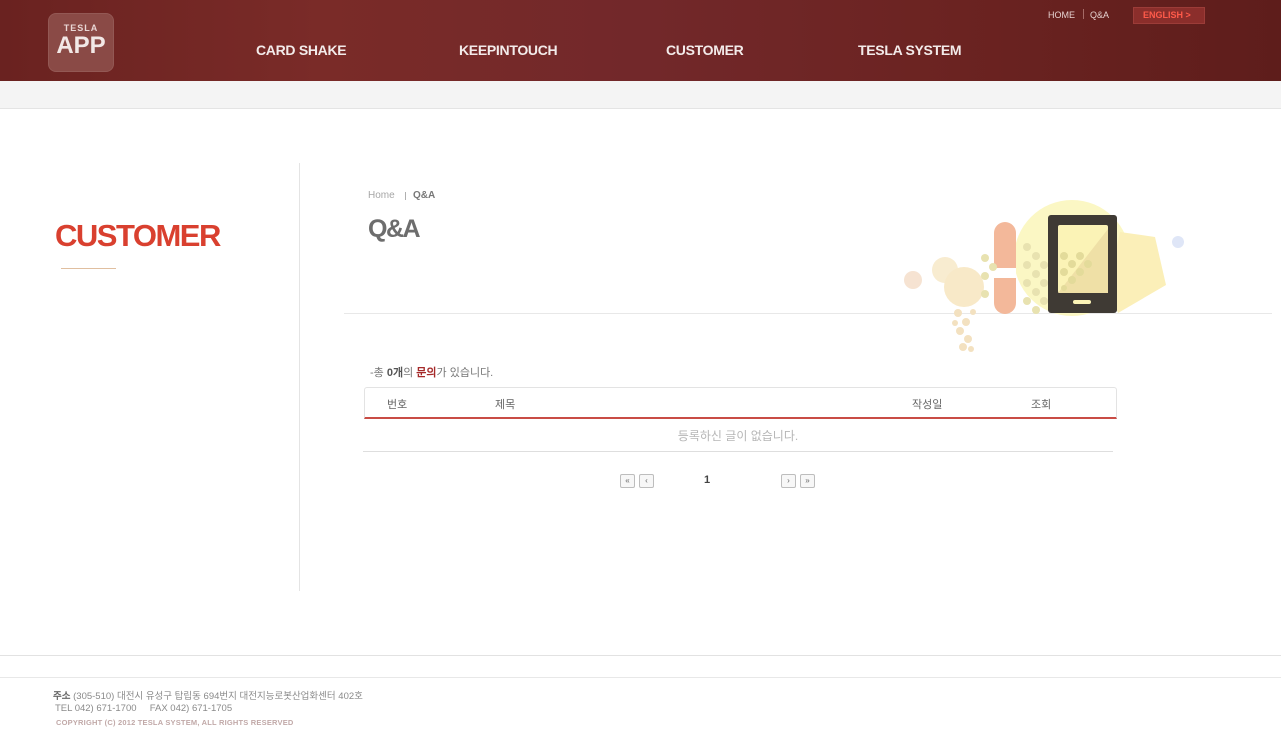 The image size is (1281, 751). I want to click on next-page-button: ›, so click(788, 481).